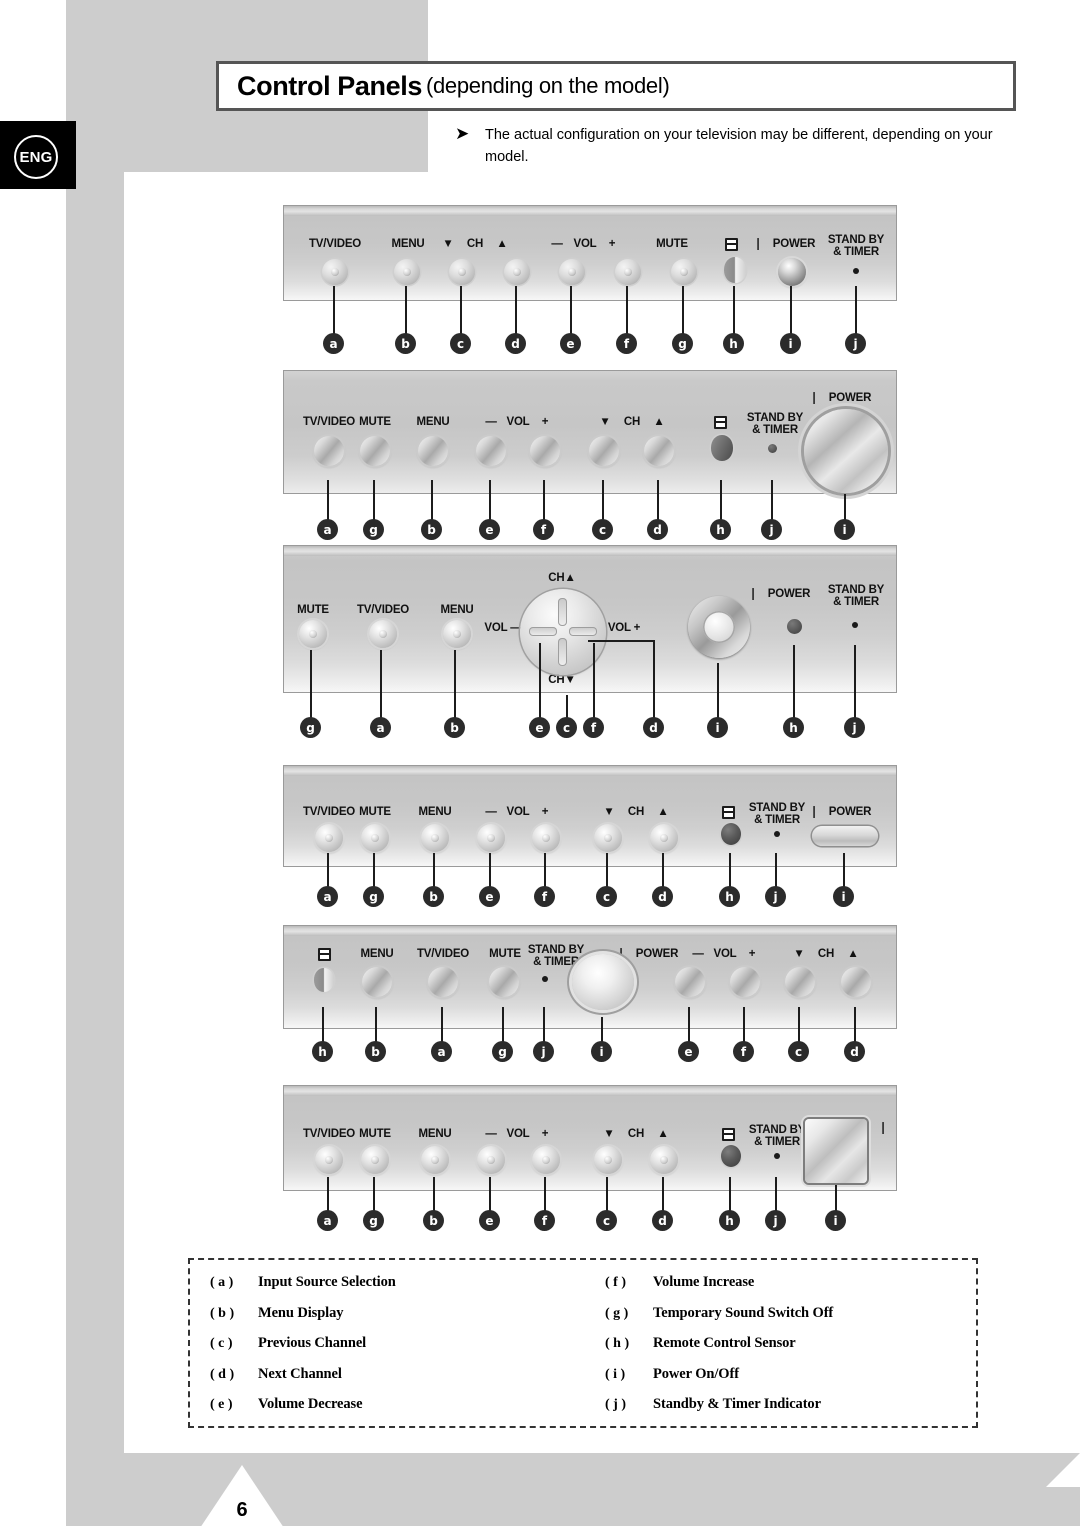  What do you see at coordinates (615, 1282) in the screenshot?
I see `legend-key: ( f )` at bounding box center [615, 1282].